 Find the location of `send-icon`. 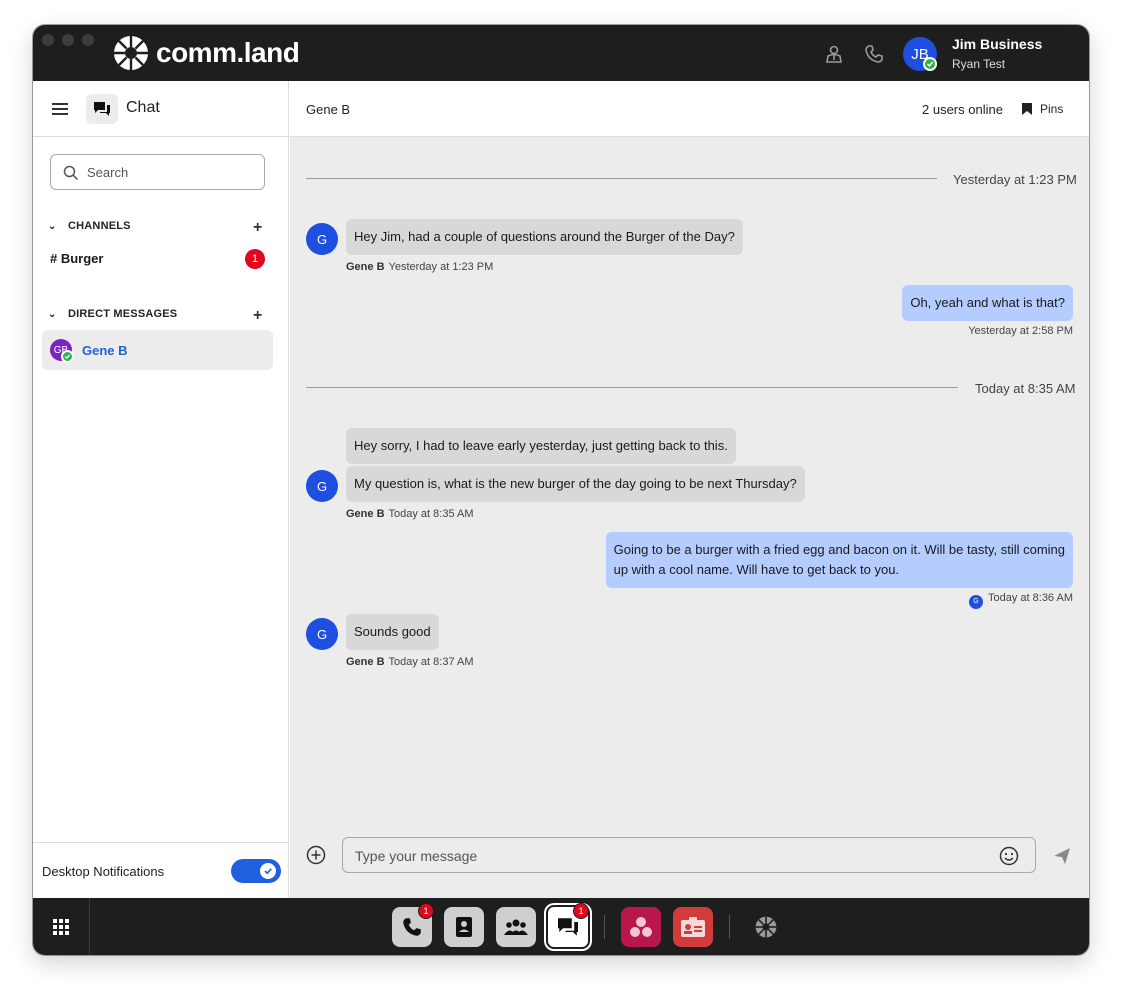

send-icon is located at coordinates (1062, 856).